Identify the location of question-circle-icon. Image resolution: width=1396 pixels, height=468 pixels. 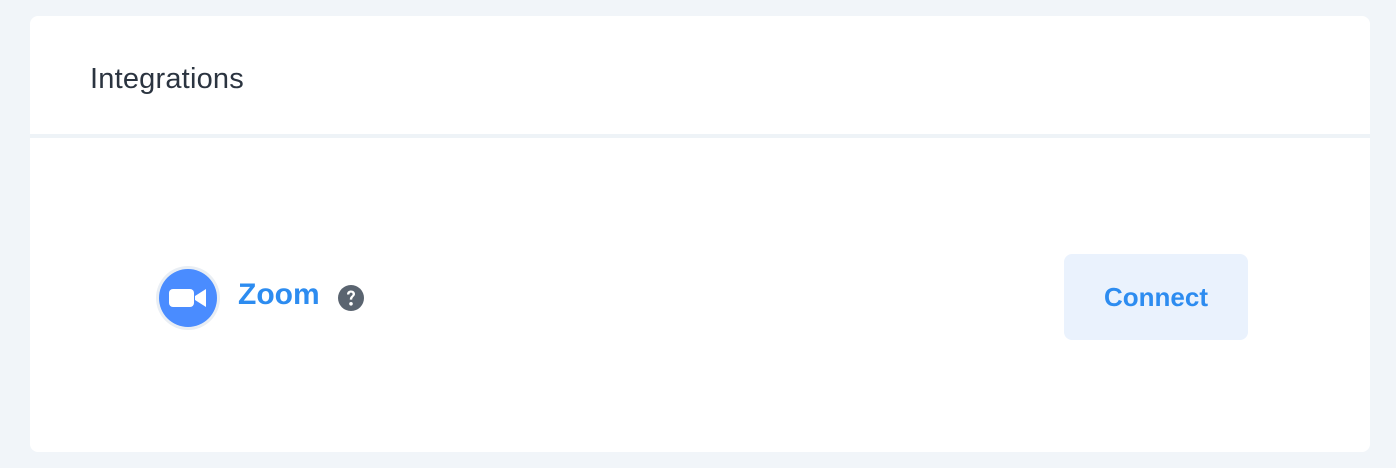
(351, 298).